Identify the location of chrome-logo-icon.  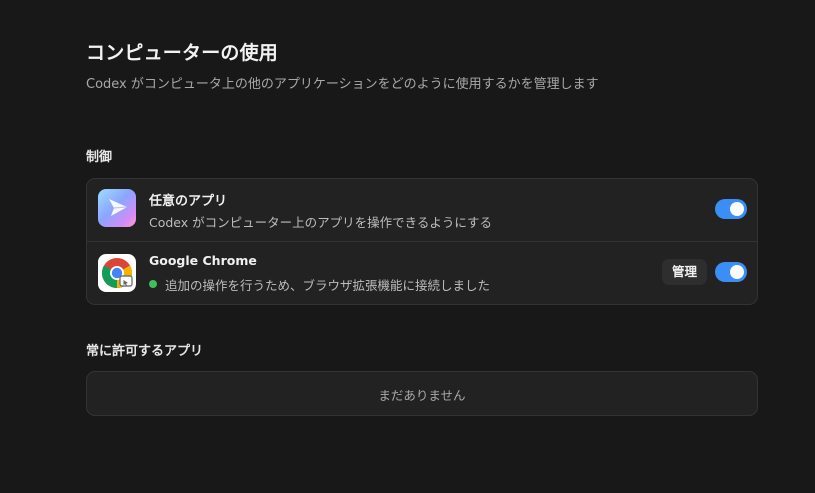
(117, 273).